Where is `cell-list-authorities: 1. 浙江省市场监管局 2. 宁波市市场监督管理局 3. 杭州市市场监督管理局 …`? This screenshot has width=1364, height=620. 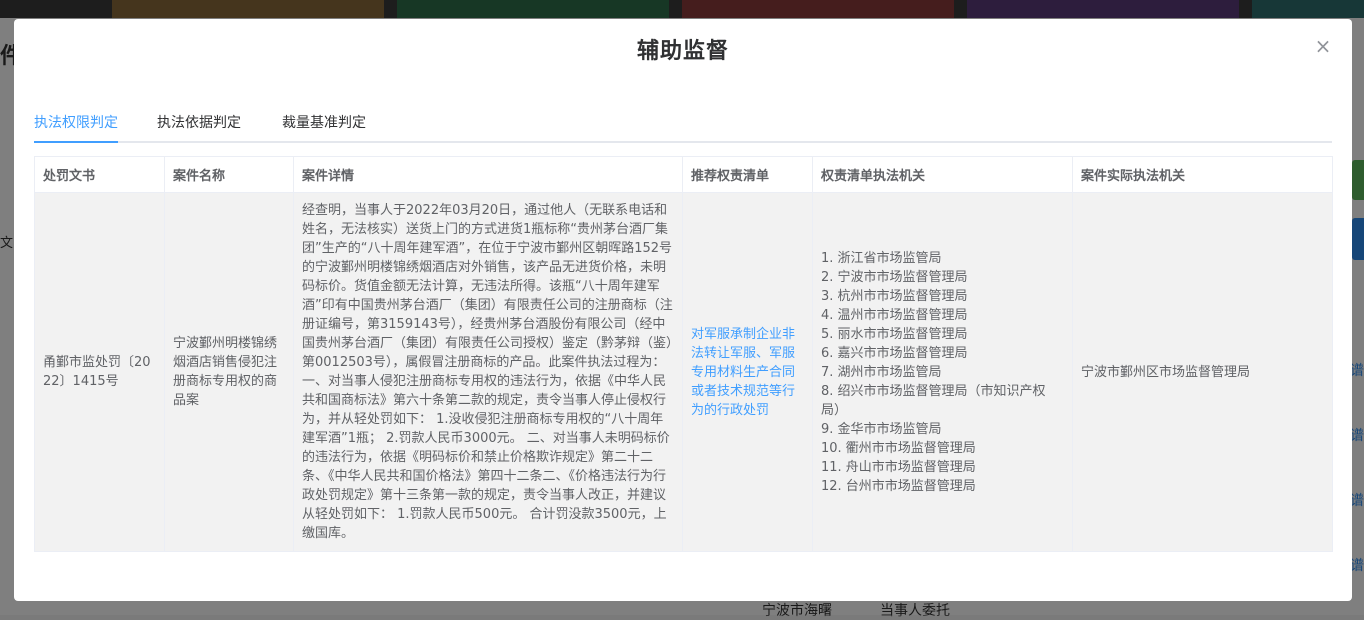
cell-list-authorities: 1. 浙江省市场监管局 2. 宁波市市场监督管理局 3. 杭州市市场监督管理局 … is located at coordinates (942, 372).